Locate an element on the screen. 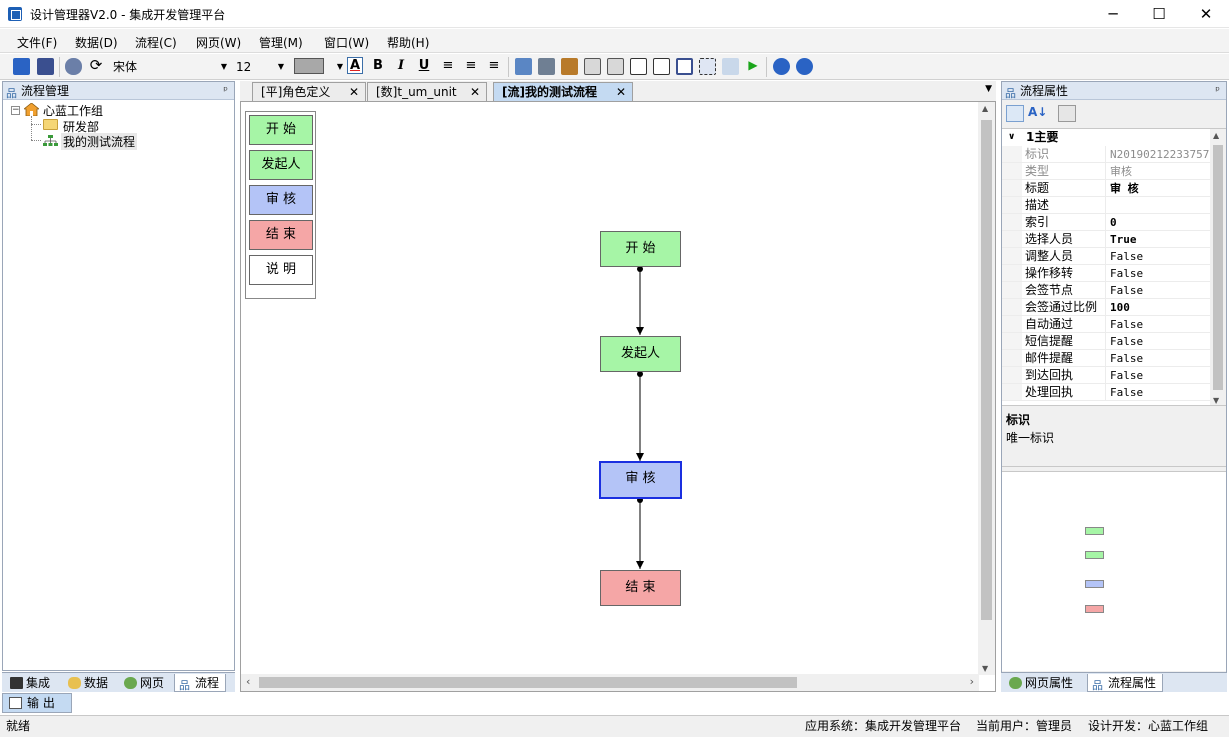 The height and width of the screenshot is (737, 1229). tab-um-unit: [数]t_um_unit ✕ is located at coordinates (427, 91).